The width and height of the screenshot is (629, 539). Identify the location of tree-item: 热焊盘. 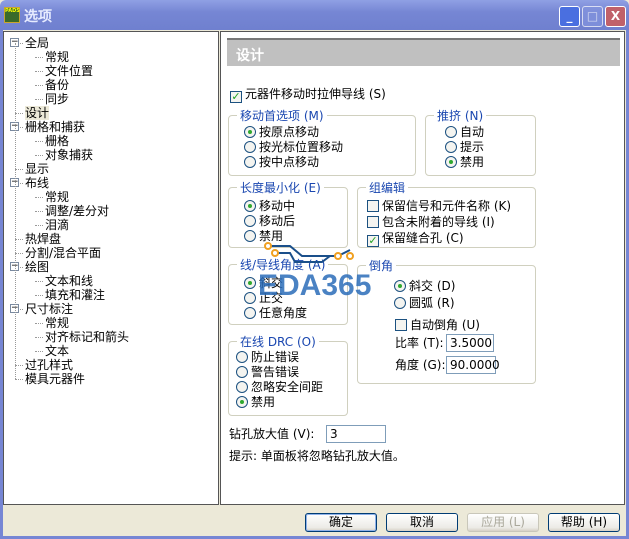
(43, 239).